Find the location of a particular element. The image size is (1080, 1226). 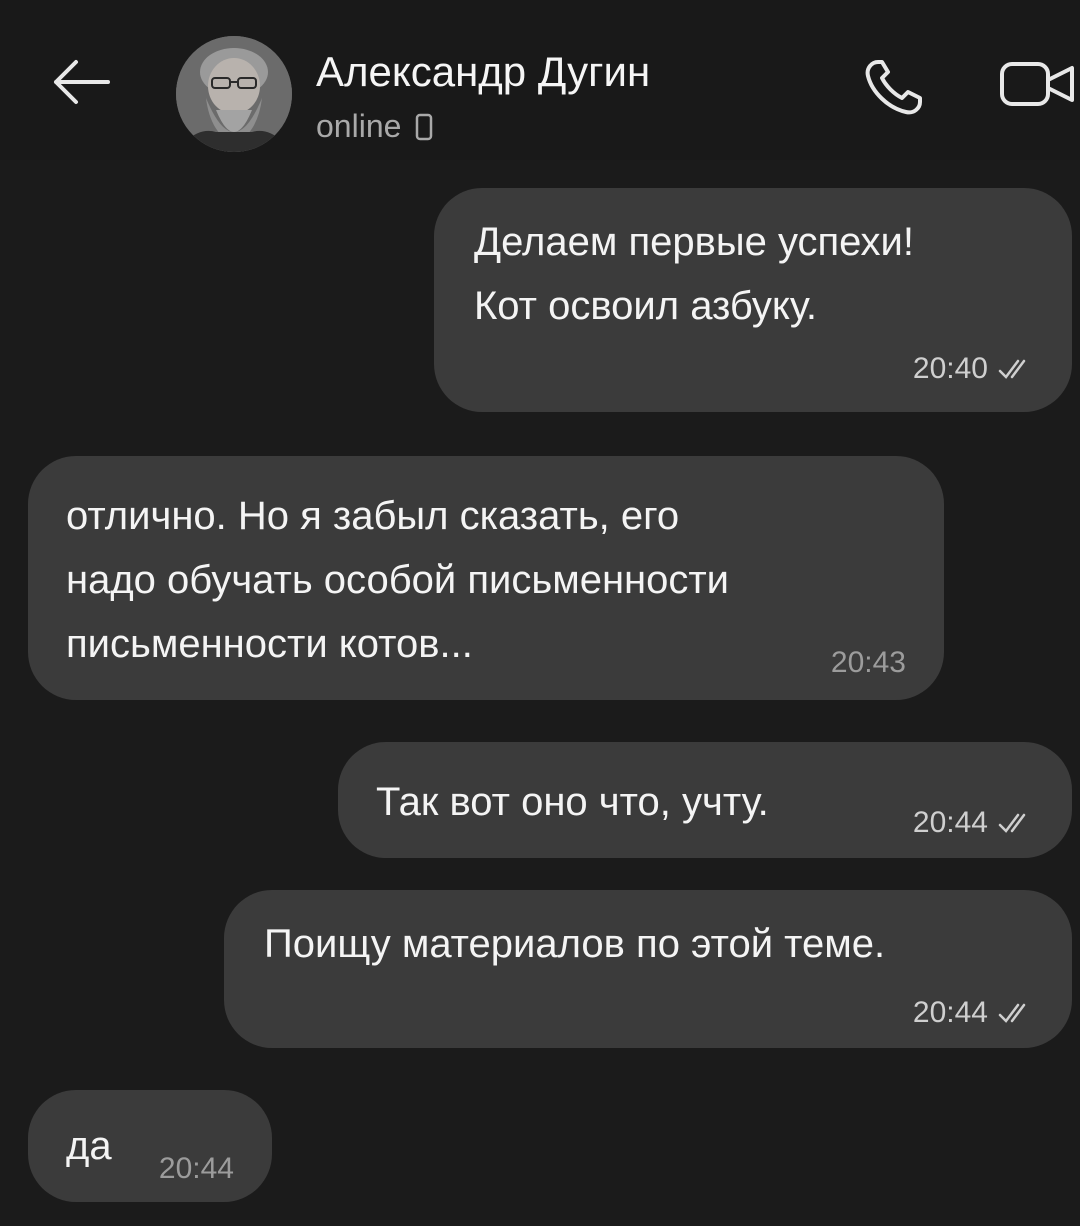

phone-icon is located at coordinates (893, 87).